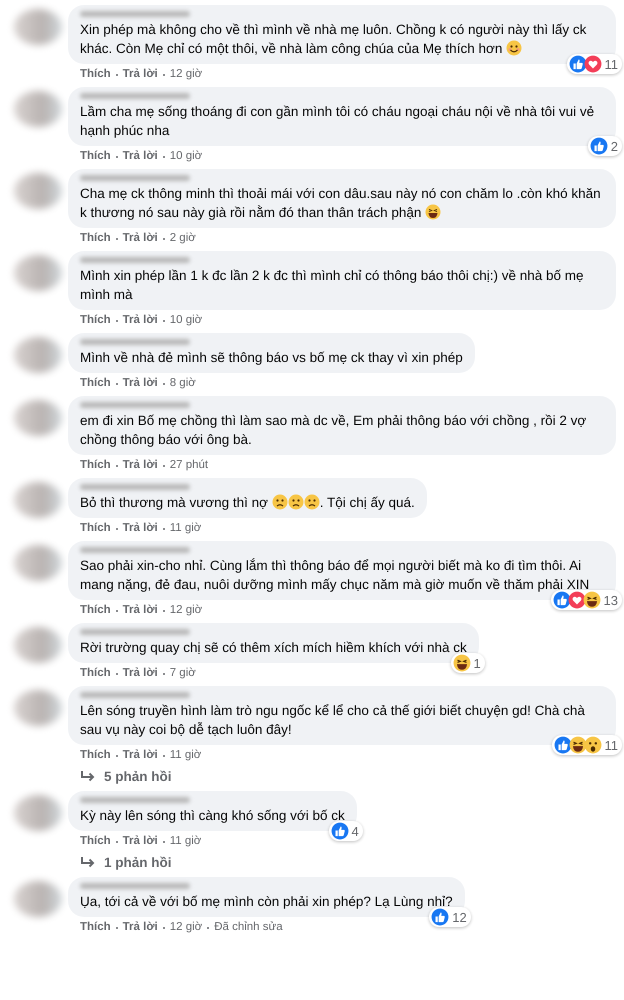 The width and height of the screenshot is (624, 1000). What do you see at coordinates (614, 146) in the screenshot?
I see `reaction-count: 2` at bounding box center [614, 146].